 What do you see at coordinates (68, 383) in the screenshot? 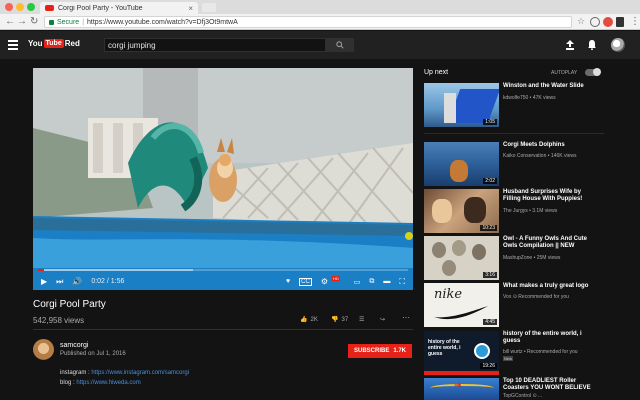
I see `blog-label: blog :` at bounding box center [68, 383].